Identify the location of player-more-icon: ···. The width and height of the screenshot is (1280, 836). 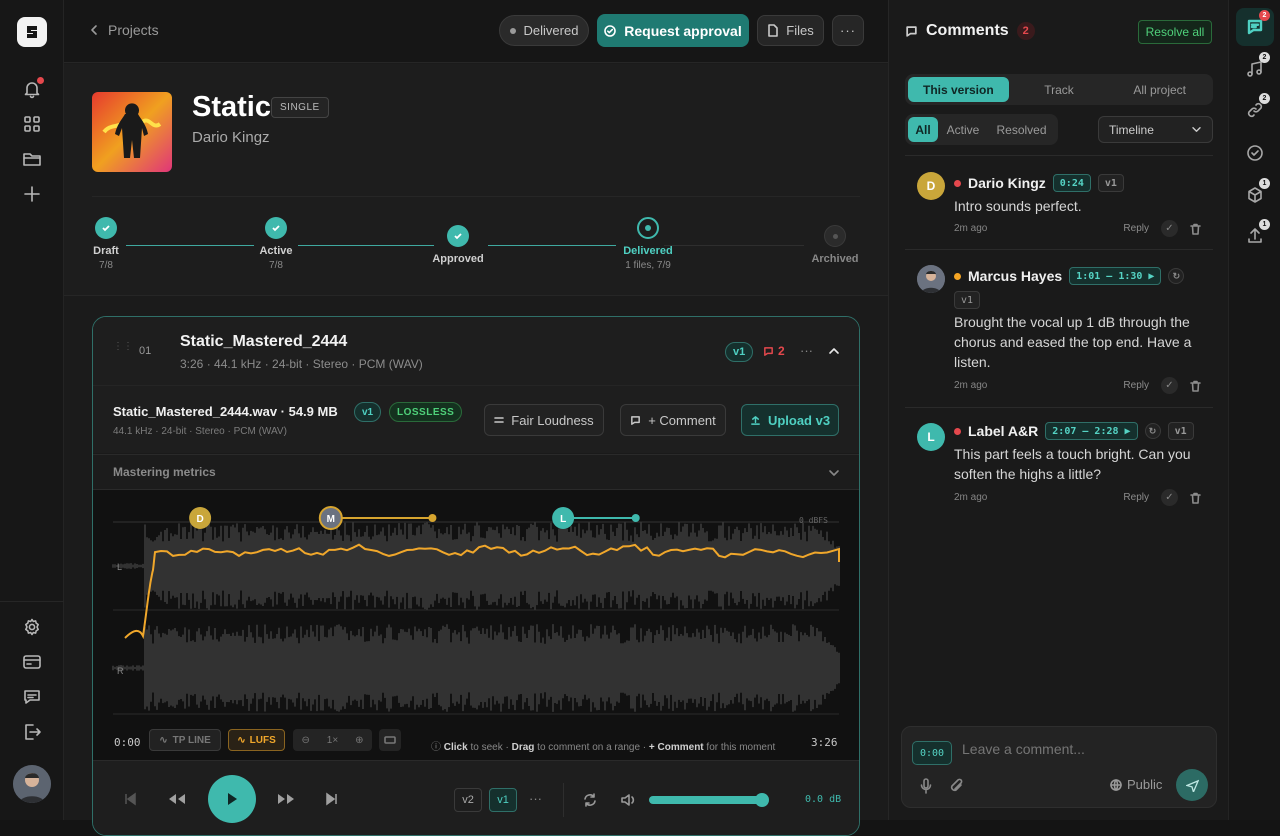
(535, 798).